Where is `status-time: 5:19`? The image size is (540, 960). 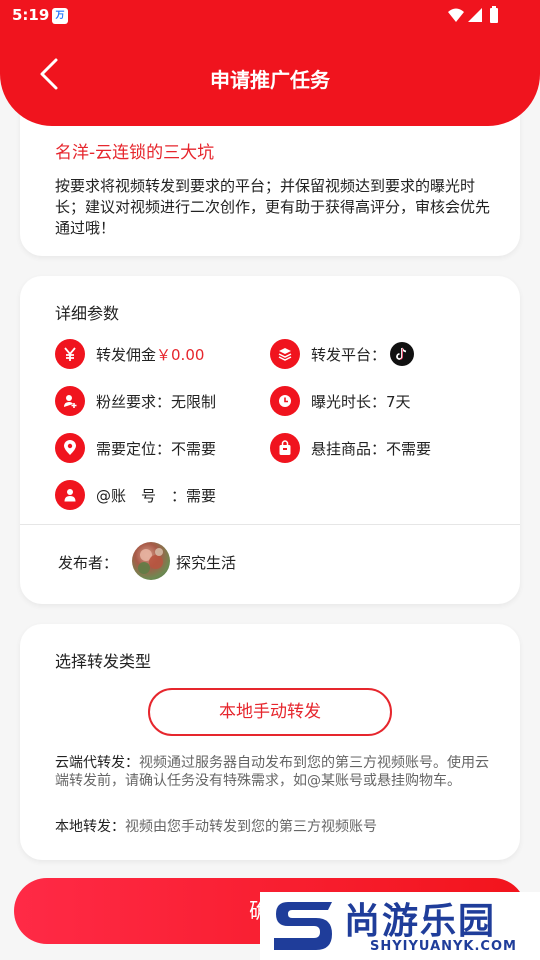
status-time: 5:19 is located at coordinates (31, 15).